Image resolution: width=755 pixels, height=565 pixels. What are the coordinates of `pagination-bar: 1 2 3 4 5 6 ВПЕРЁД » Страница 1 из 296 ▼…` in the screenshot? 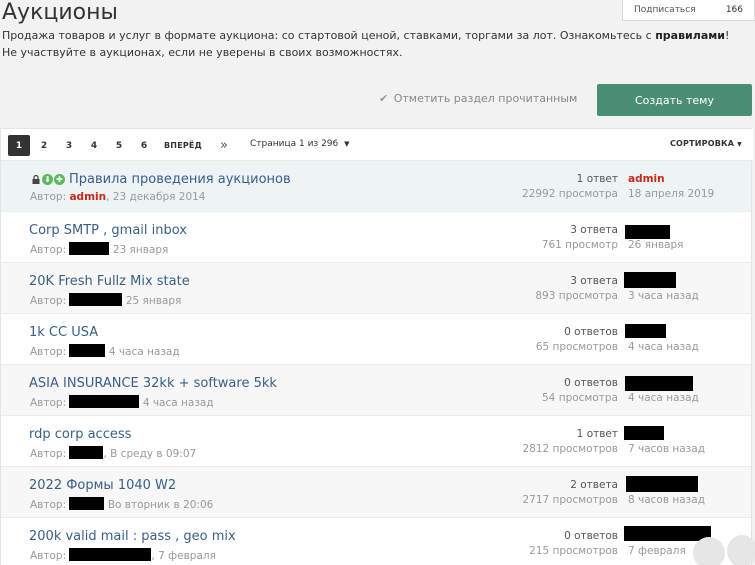 It's located at (377, 145).